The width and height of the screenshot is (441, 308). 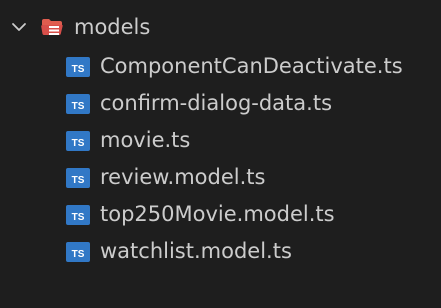 I want to click on file-label: movie.ts, so click(x=145, y=140).